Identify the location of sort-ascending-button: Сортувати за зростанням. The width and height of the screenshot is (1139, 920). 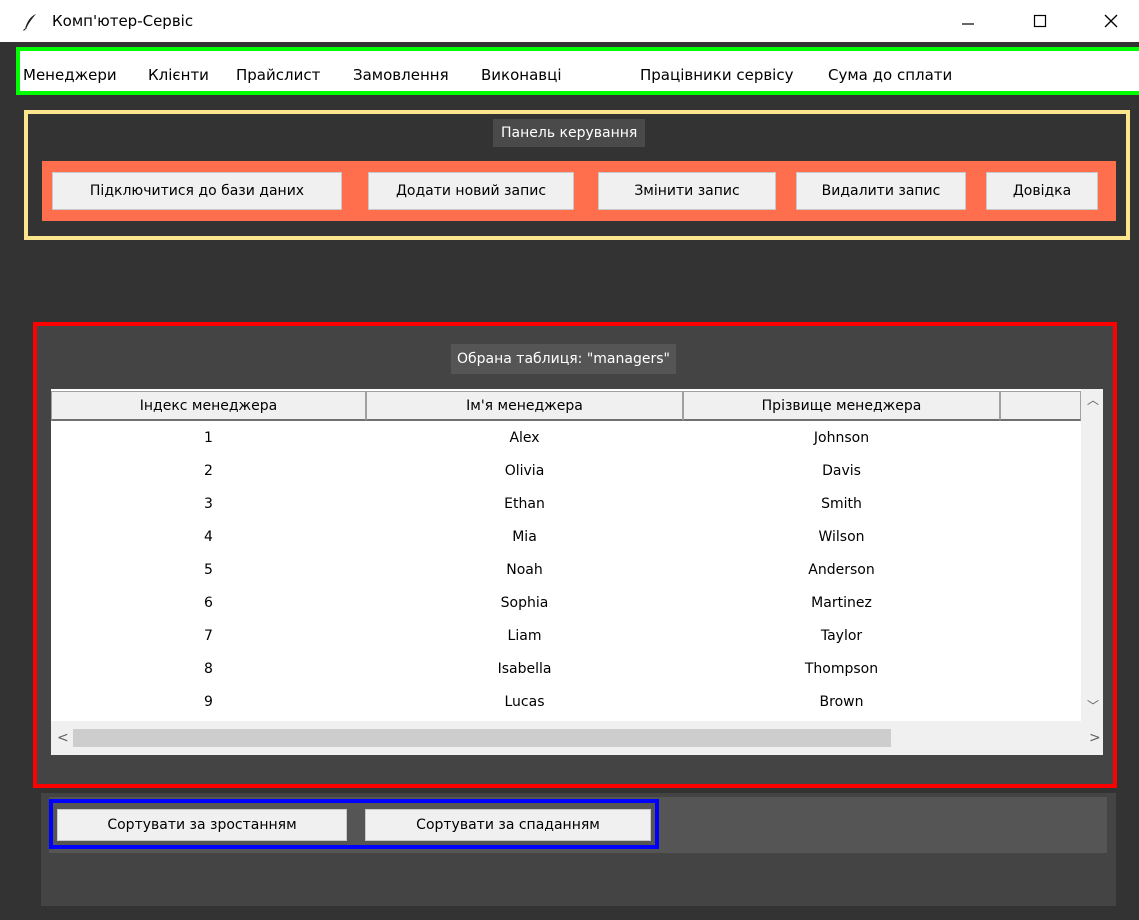
(202, 825).